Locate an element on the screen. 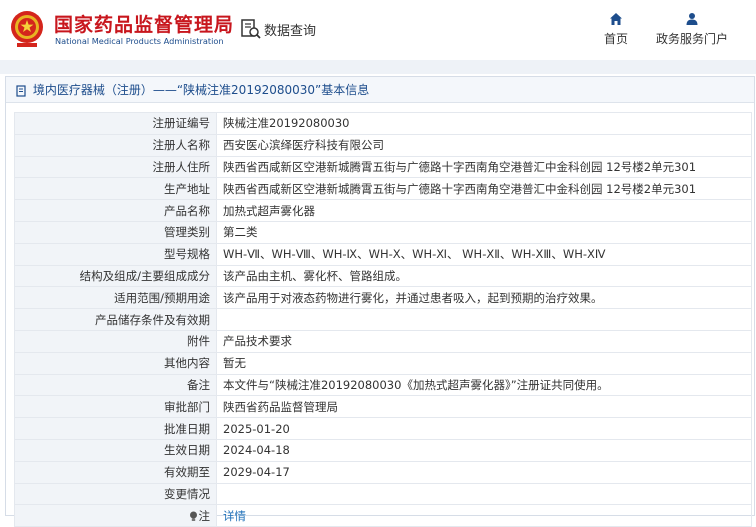 This screenshot has width=756, height=527. nav-service-portal: 政务服务门户 is located at coordinates (692, 29).